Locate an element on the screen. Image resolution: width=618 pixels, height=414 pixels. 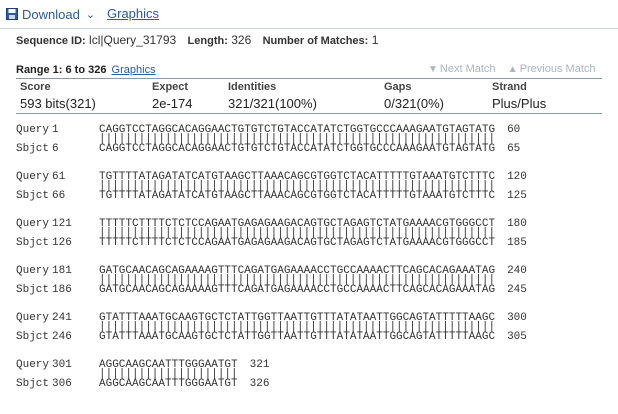
expect-stat: Expect 2e-174 is located at coordinates (172, 96).